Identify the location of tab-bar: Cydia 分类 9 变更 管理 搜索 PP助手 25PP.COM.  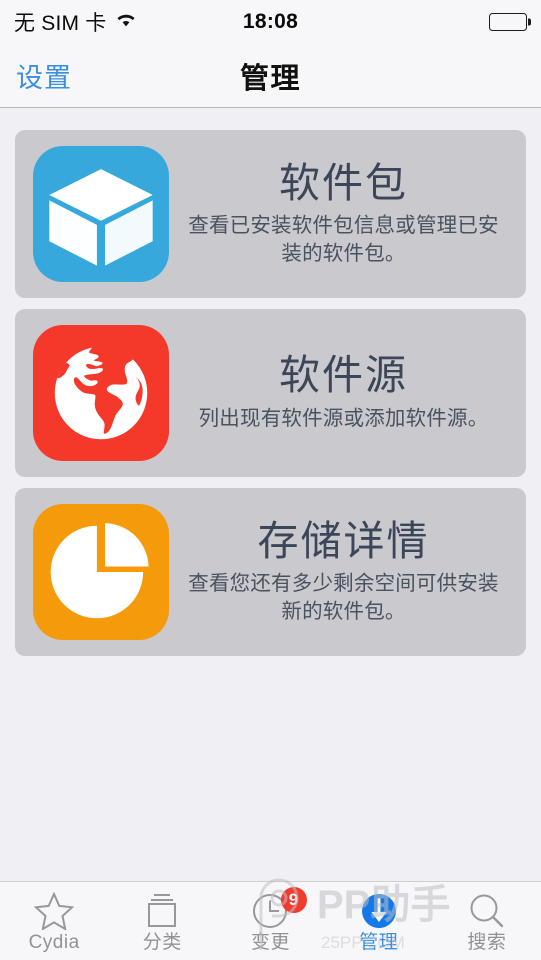
(270, 919).